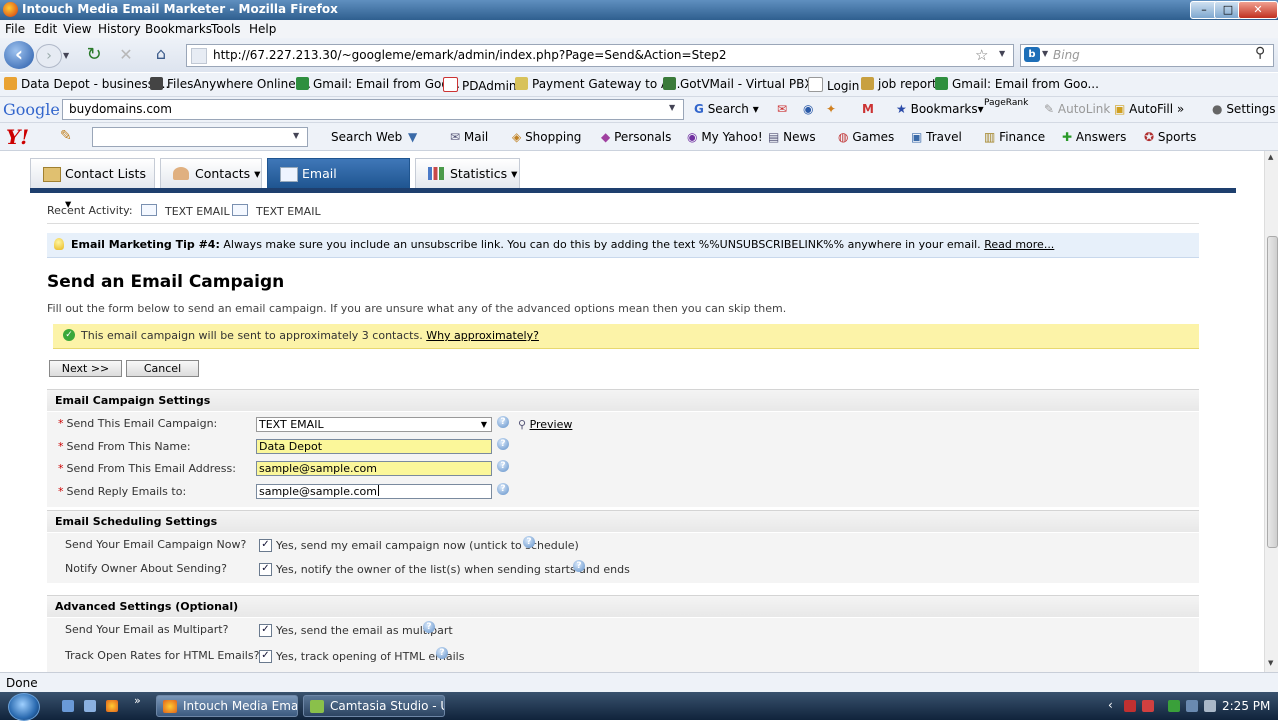 The image size is (1278, 721). What do you see at coordinates (1258, 10) in the screenshot?
I see `close-button: ✕` at bounding box center [1258, 10].